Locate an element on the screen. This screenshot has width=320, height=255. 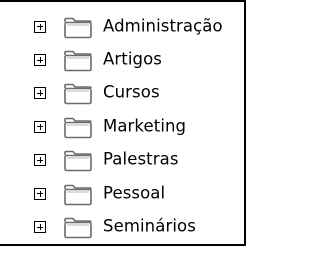
tree-item-artigos: Artigos is located at coordinates (122, 60).